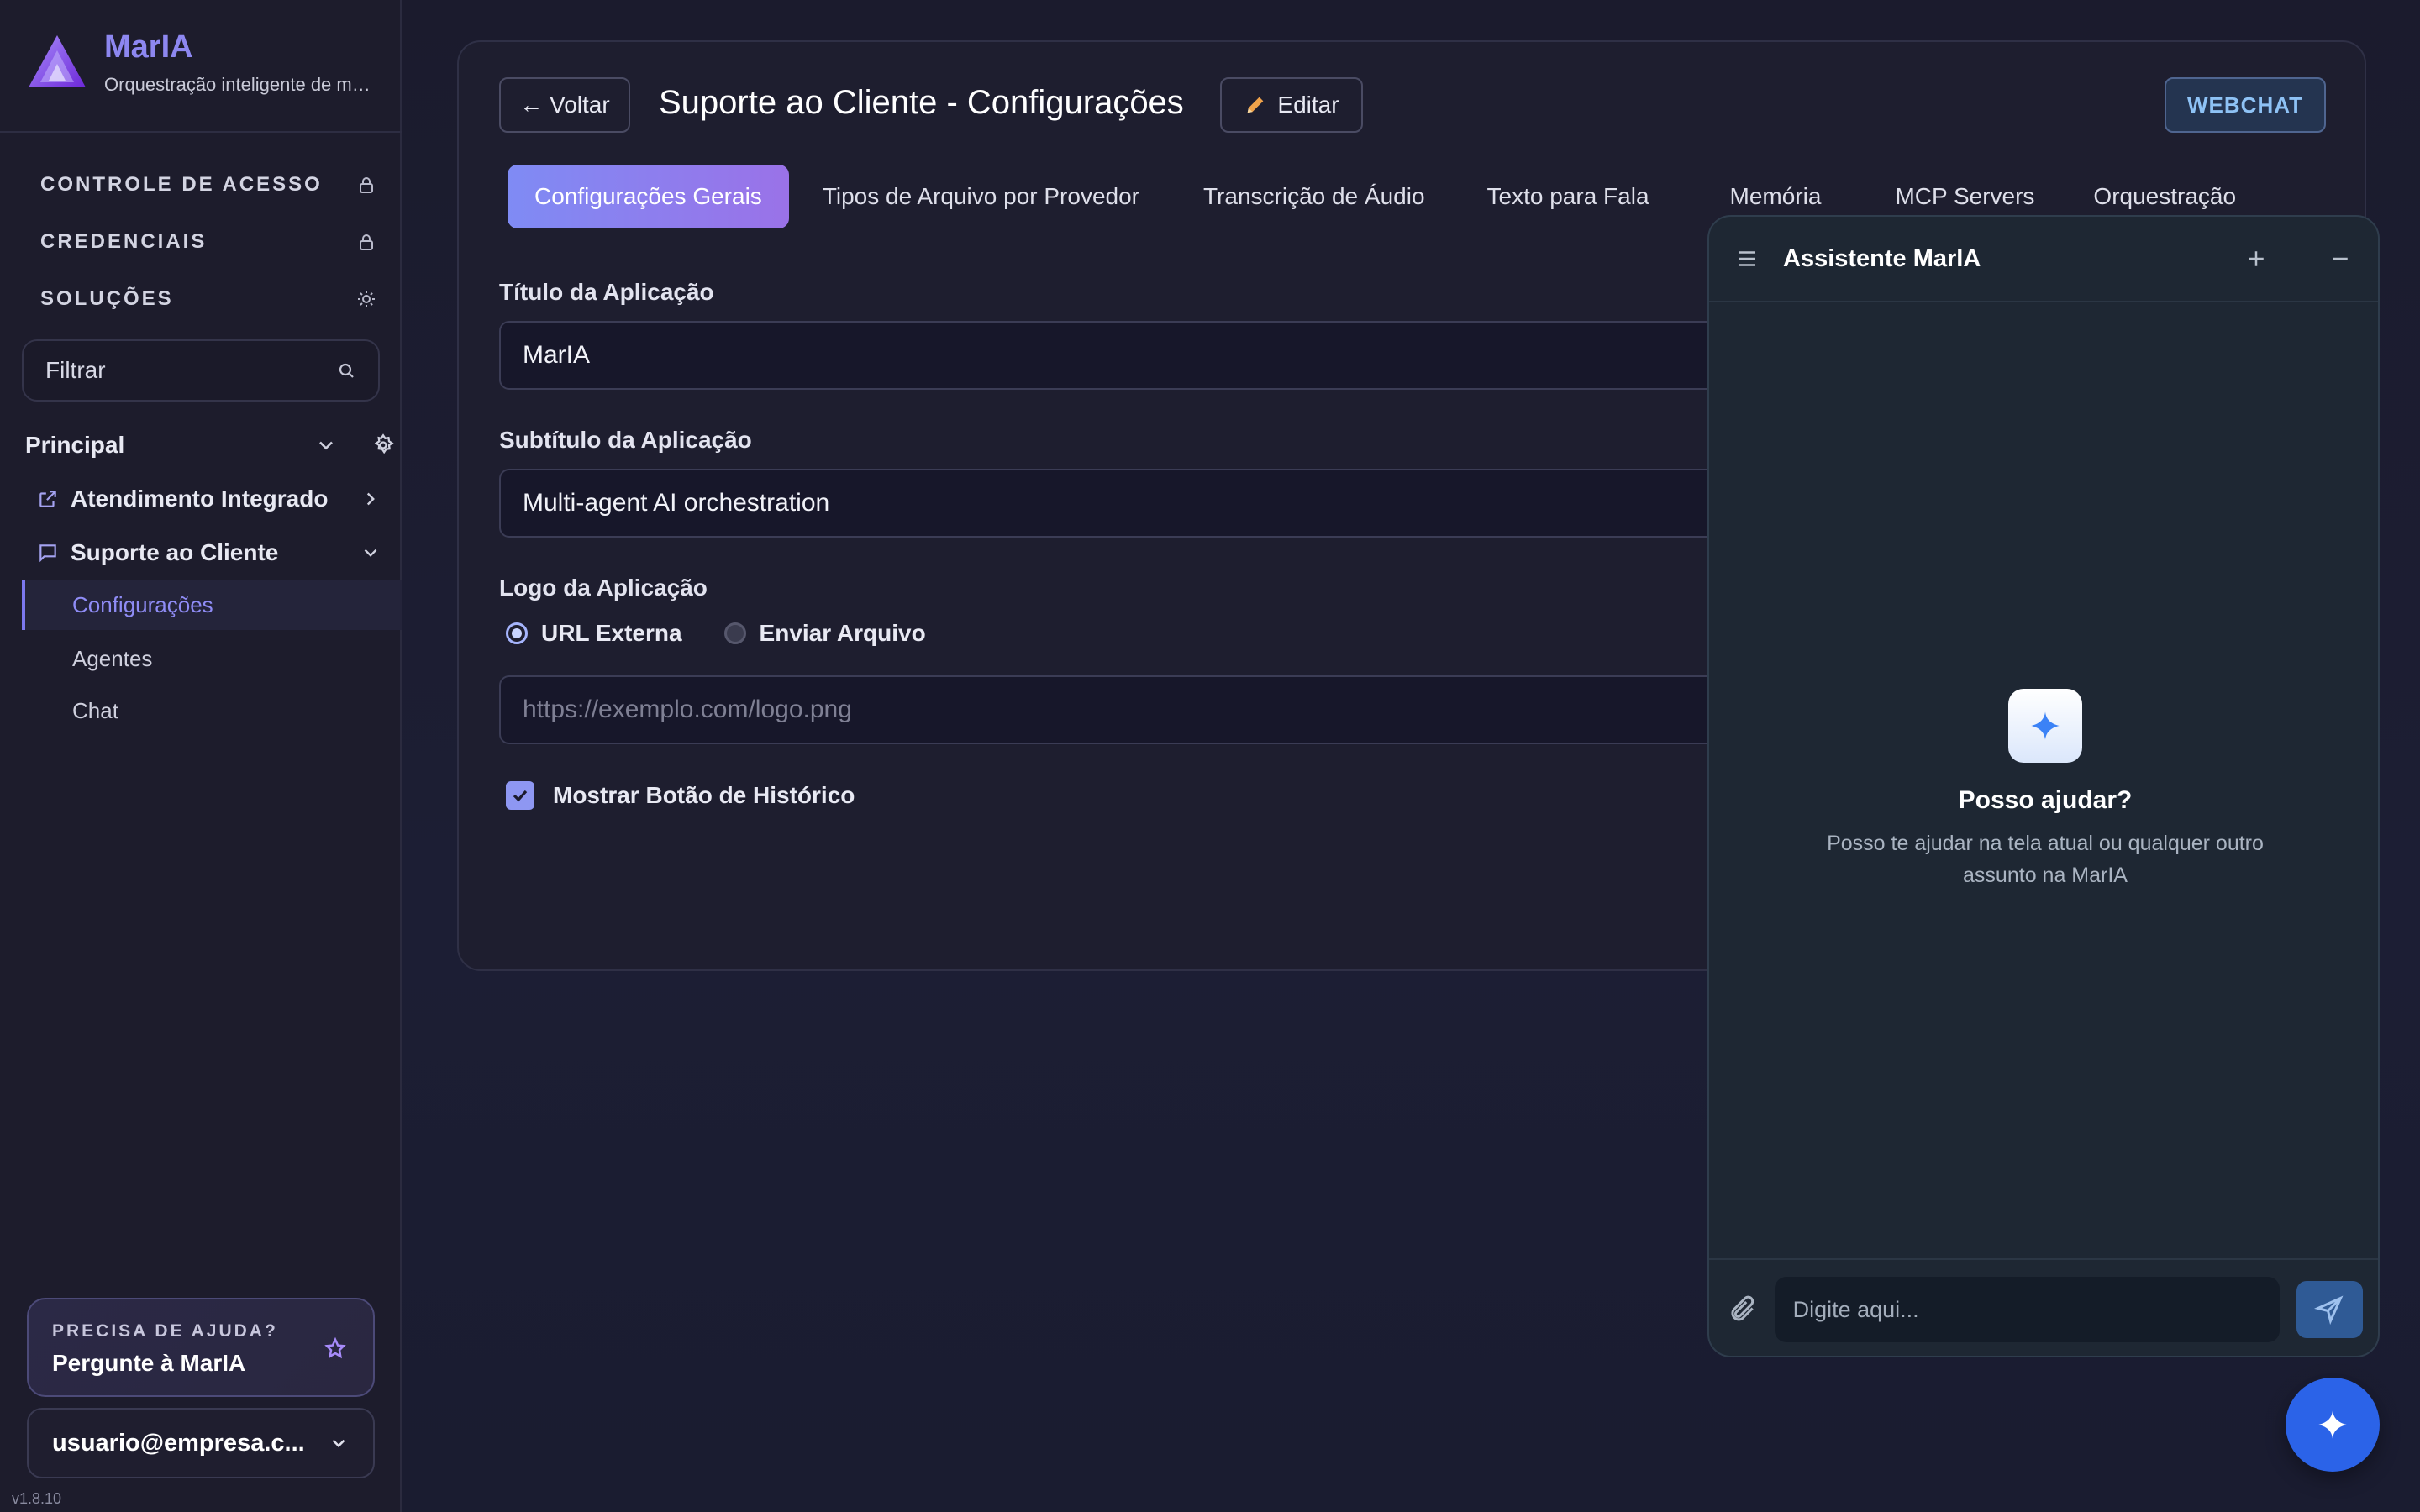 The height and width of the screenshot is (1512, 2420). I want to click on sparkle-star-icon, so click(335, 1347).